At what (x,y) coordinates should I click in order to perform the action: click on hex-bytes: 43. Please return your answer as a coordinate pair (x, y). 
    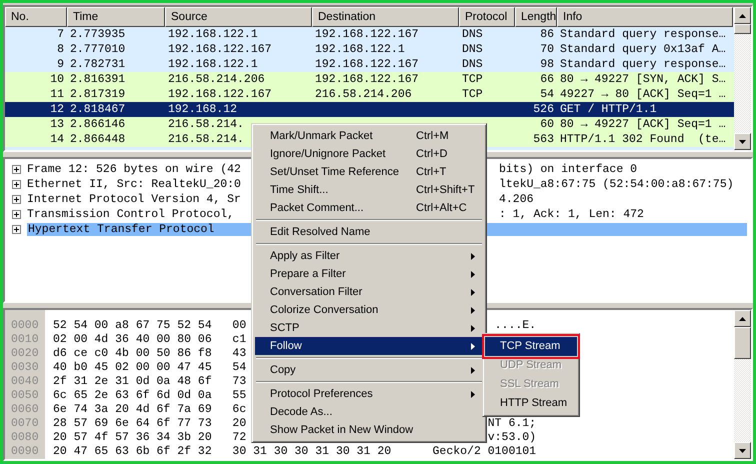
    Looking at the image, I should click on (239, 353).